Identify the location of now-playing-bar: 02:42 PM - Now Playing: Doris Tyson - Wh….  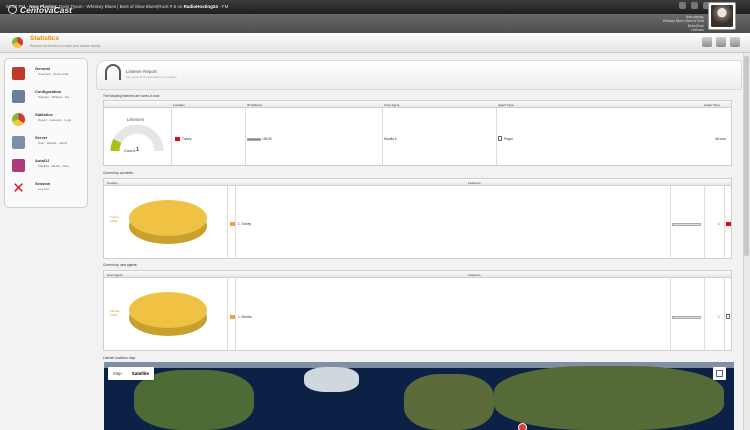
(375, 7).